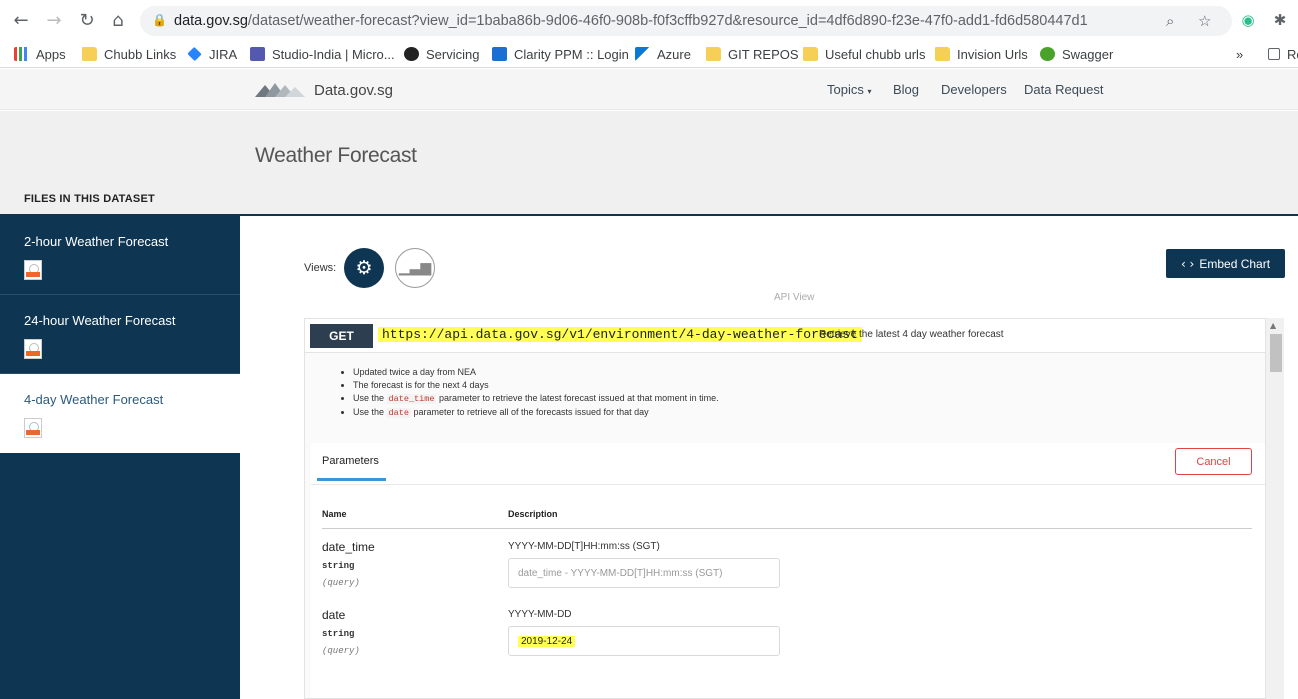 The height and width of the screenshot is (699, 1298). What do you see at coordinates (118, 21) in the screenshot?
I see `home-icon: ⌂` at bounding box center [118, 21].